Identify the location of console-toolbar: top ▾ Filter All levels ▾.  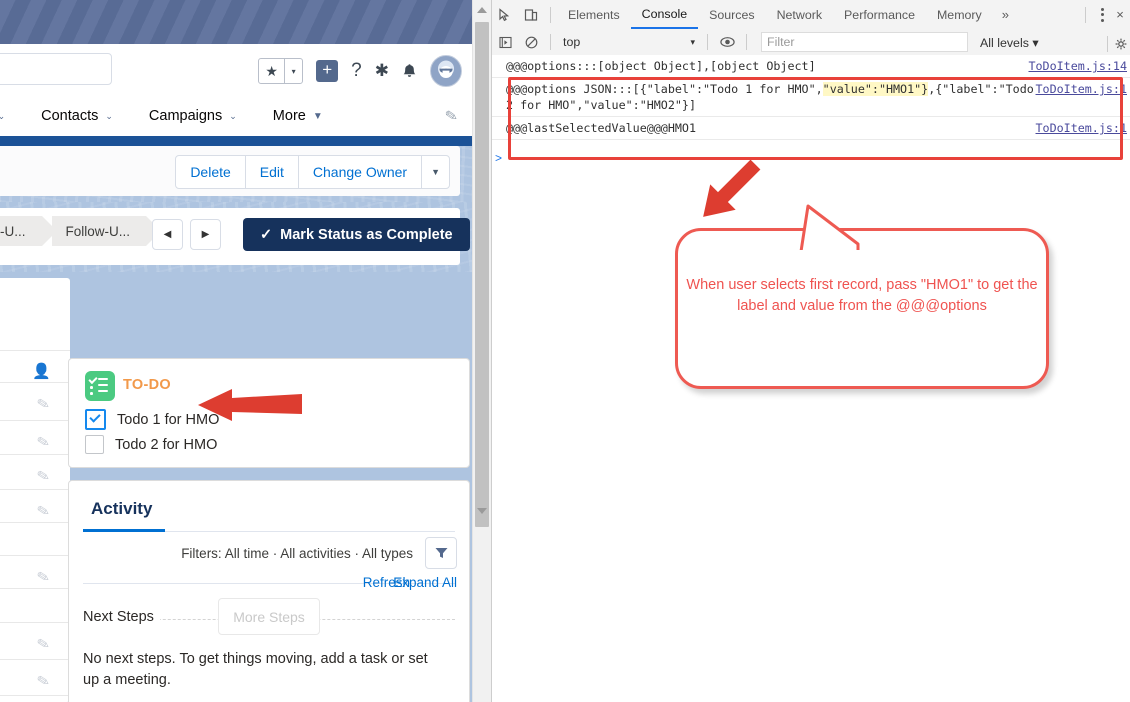
(811, 42).